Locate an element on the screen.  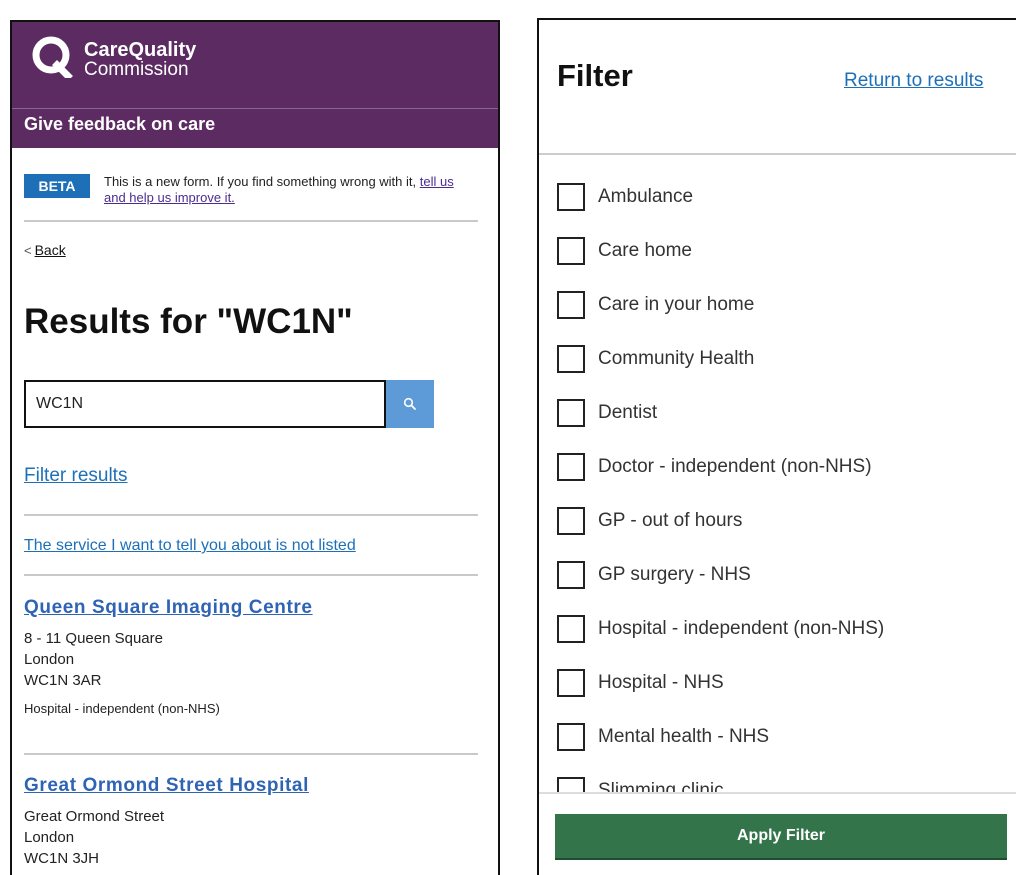
header-divider is located at coordinates (255, 108).